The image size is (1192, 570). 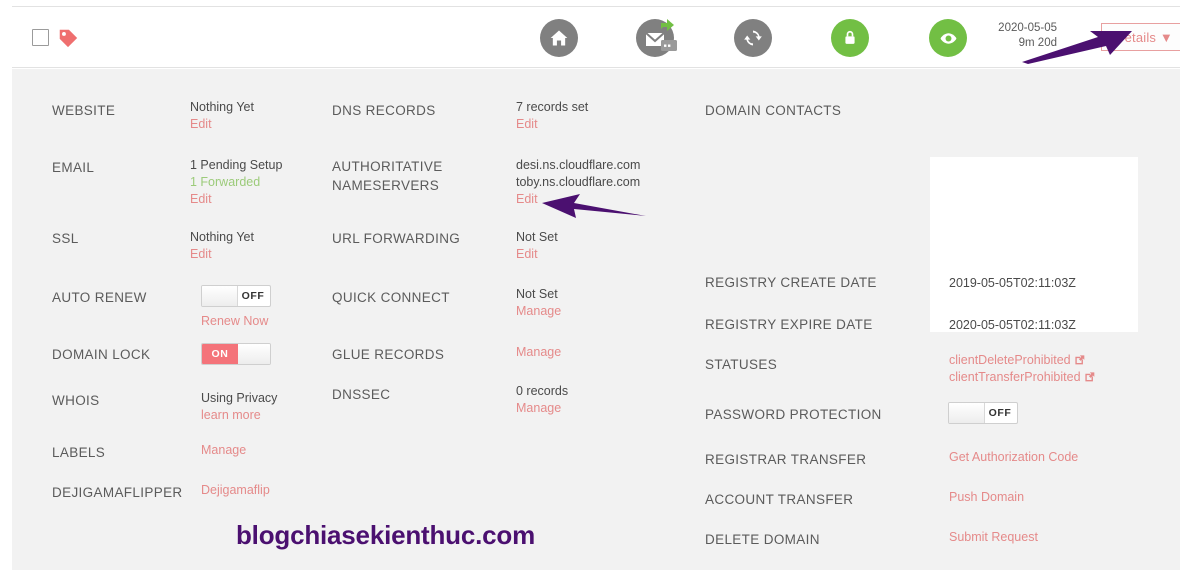 What do you see at coordinates (236, 199) in the screenshot?
I see `link-email-edit: Edit` at bounding box center [236, 199].